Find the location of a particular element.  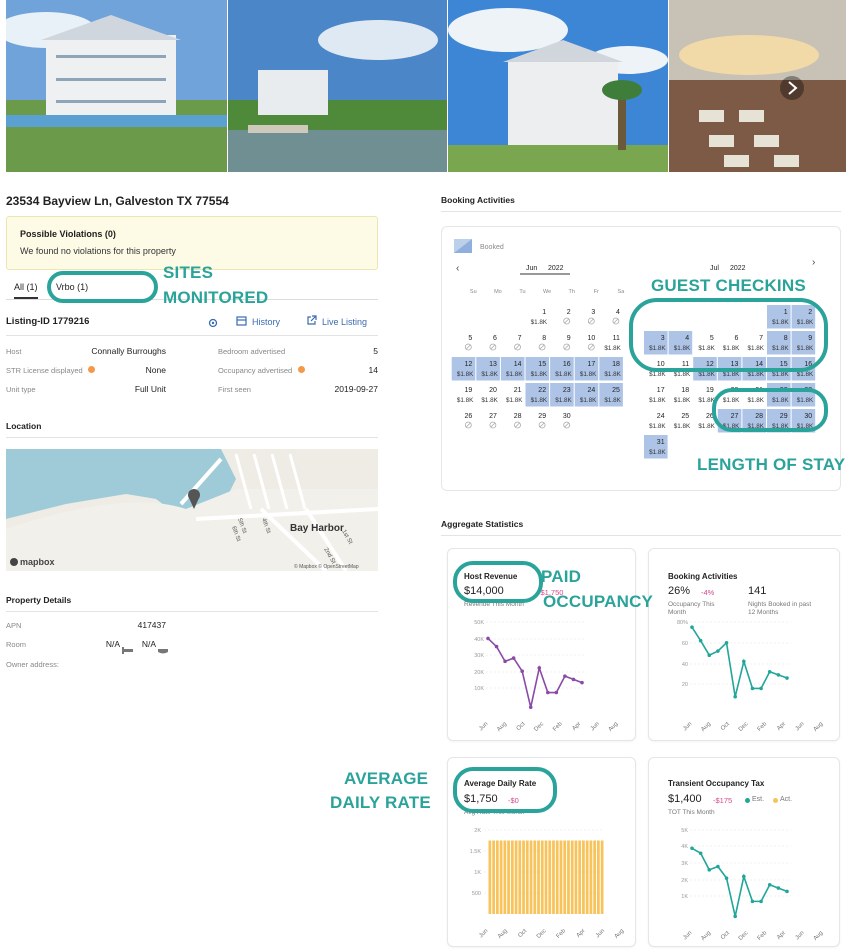

owner-address-label: Owner address: is located at coordinates (32, 664).